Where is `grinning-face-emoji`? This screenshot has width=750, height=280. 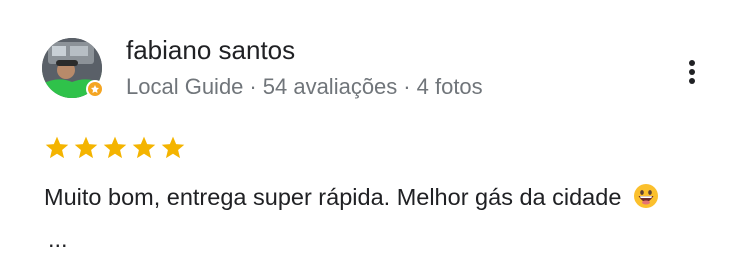 grinning-face-emoji is located at coordinates (646, 196).